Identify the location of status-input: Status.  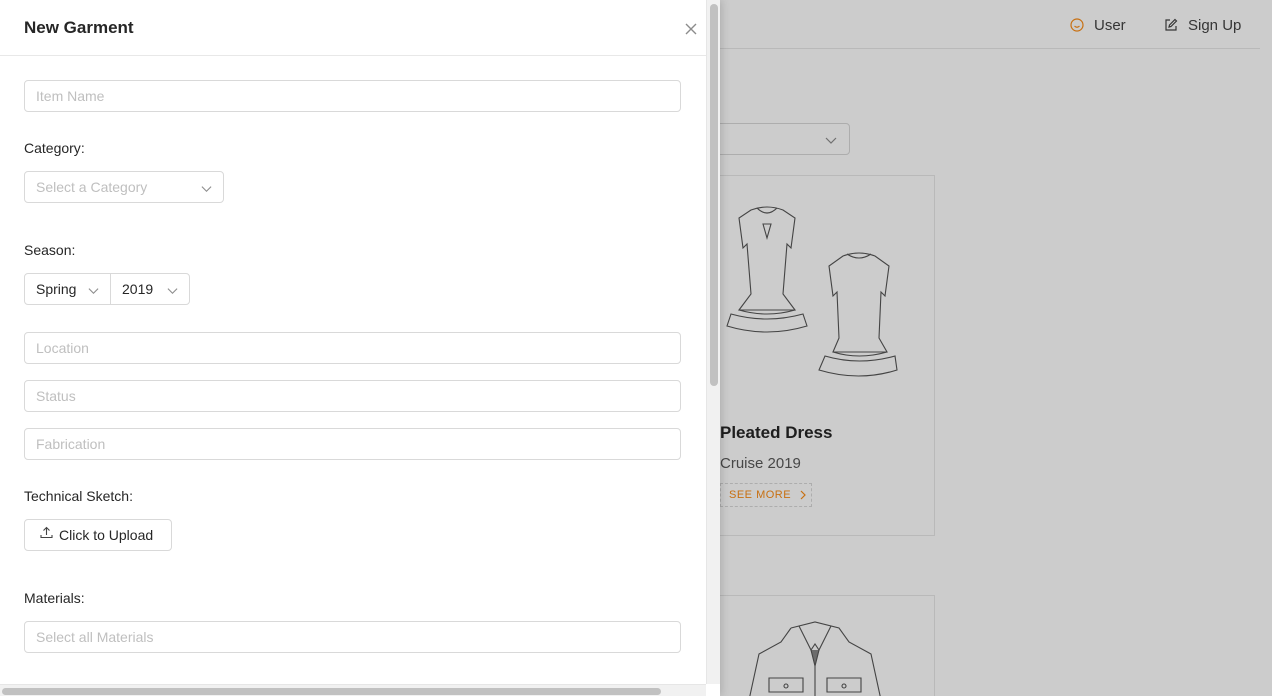
(352, 396).